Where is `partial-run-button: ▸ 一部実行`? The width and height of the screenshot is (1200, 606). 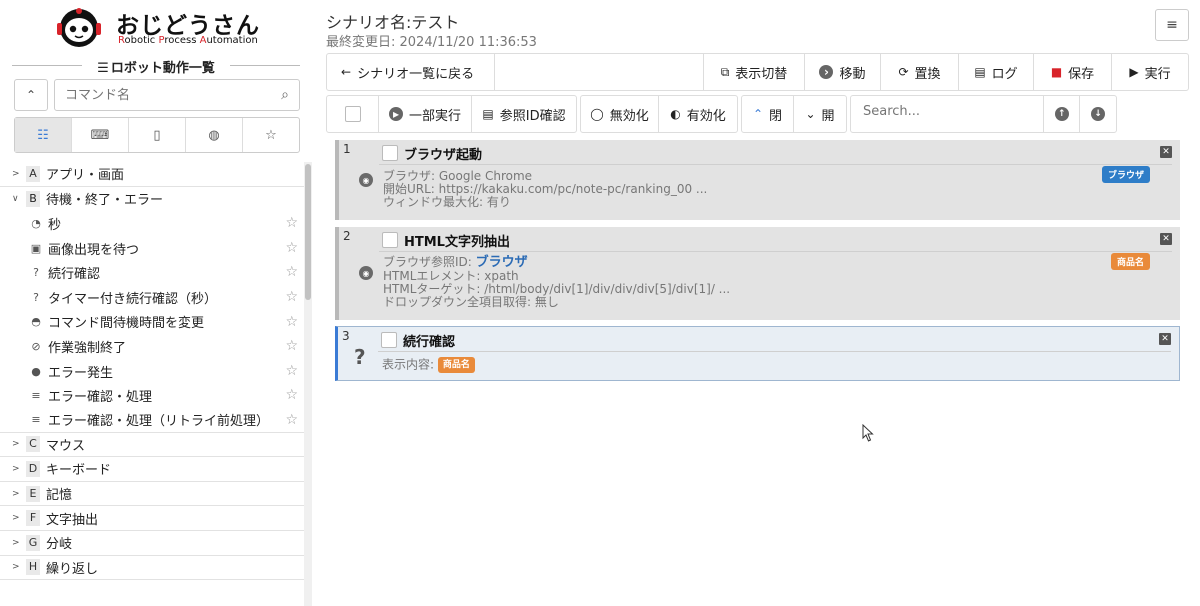
partial-run-button: ▸ 一部実行 is located at coordinates (425, 114).